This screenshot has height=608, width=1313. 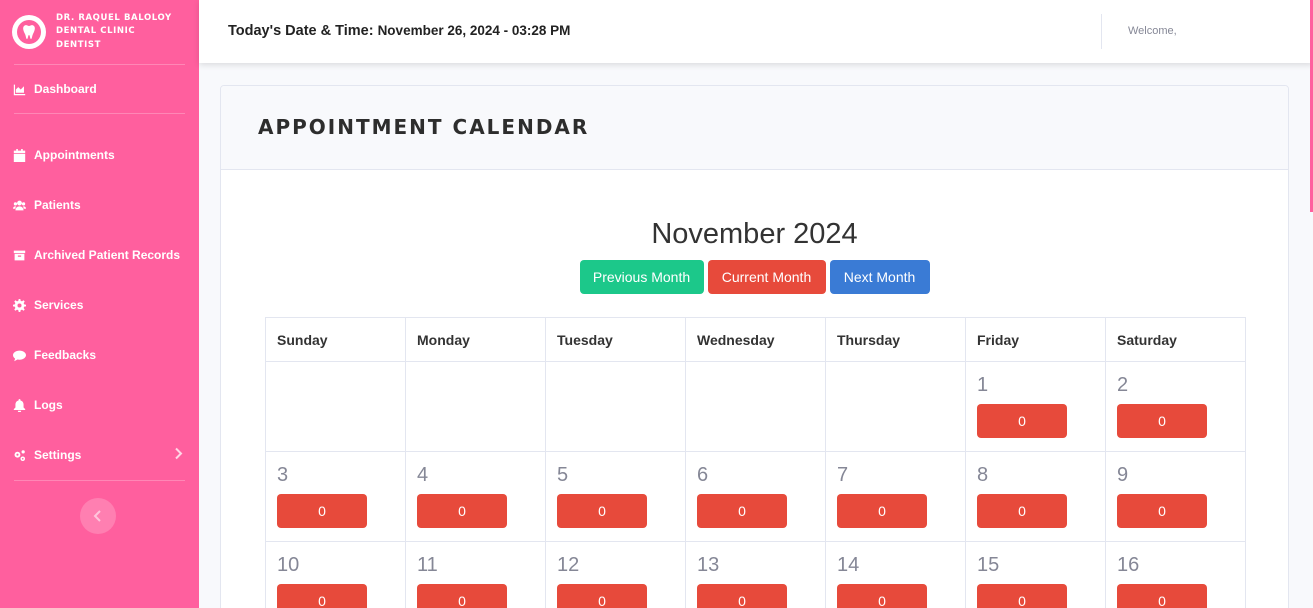 What do you see at coordinates (283, 475) in the screenshot?
I see `day-number: 3` at bounding box center [283, 475].